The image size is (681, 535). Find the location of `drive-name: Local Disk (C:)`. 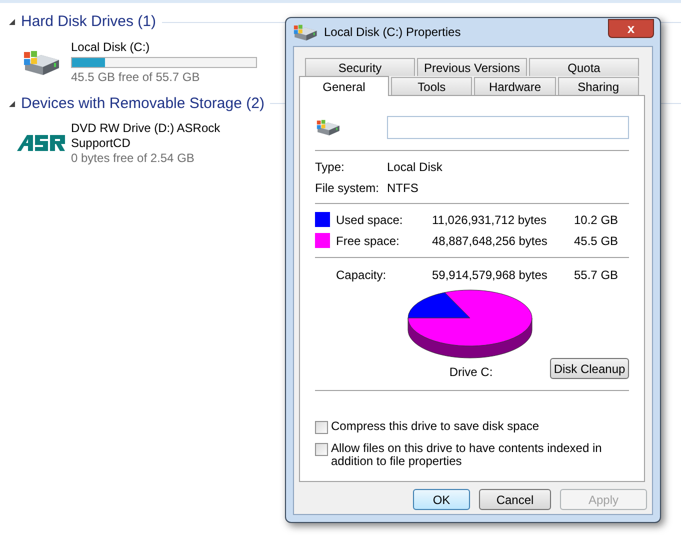

drive-name: Local Disk (C:) is located at coordinates (111, 47).